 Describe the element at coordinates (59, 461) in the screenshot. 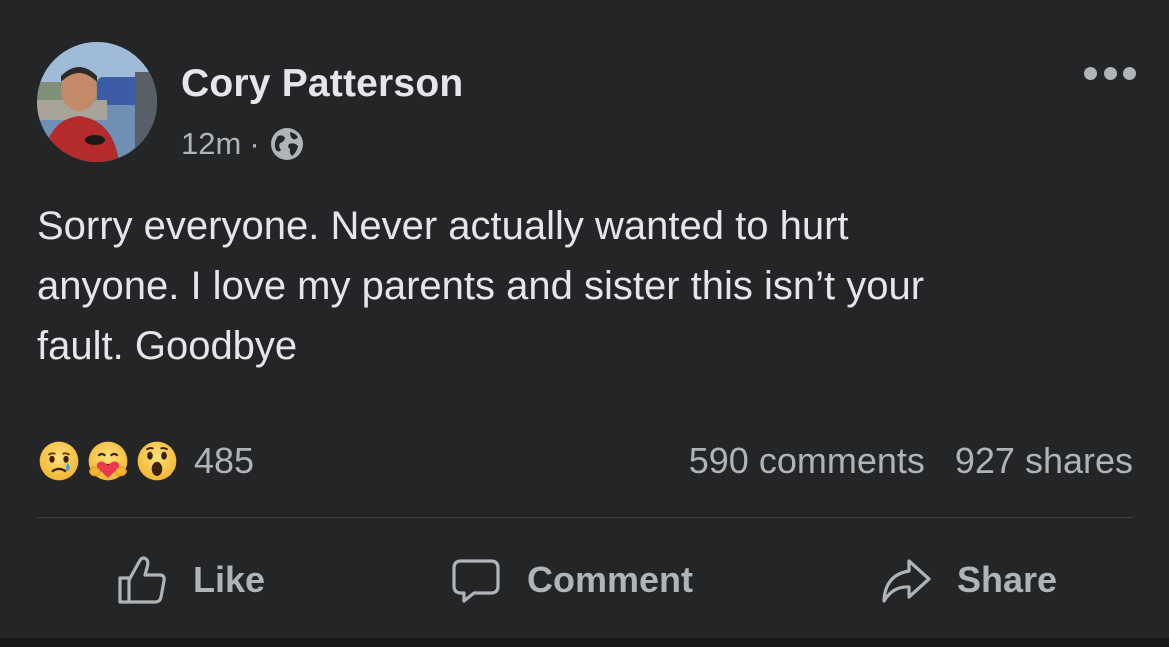

I see `sad-reaction-icon` at that location.